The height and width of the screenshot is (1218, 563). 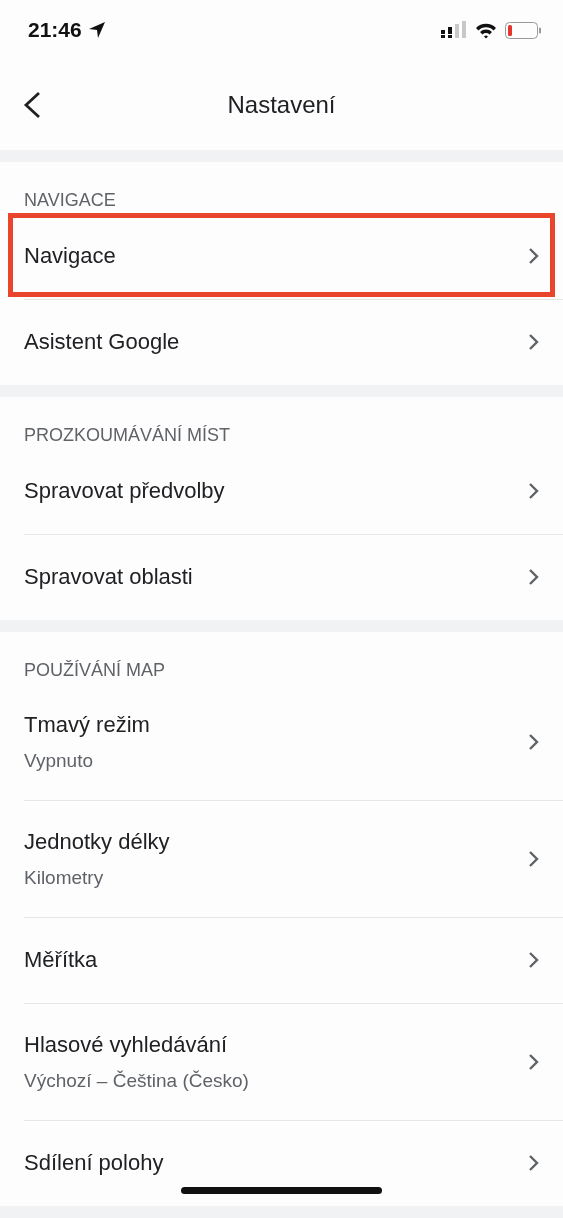 I want to click on wifi-icon, so click(x=486, y=30).